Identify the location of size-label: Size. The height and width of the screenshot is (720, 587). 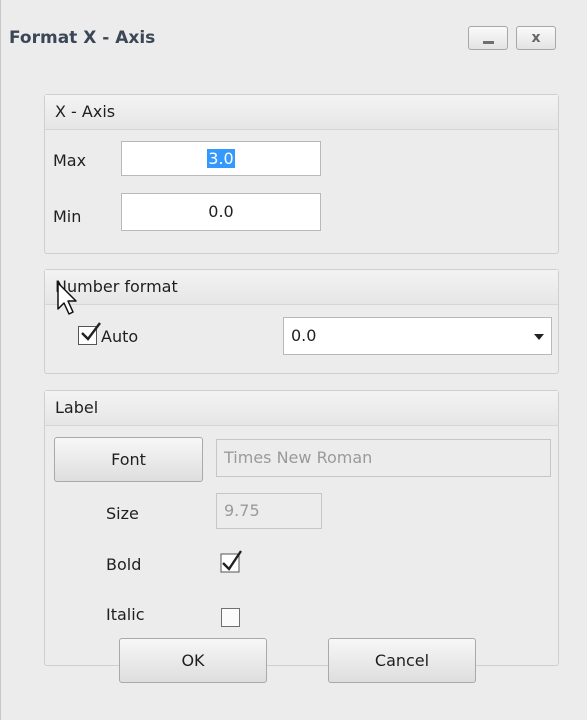
(122, 513).